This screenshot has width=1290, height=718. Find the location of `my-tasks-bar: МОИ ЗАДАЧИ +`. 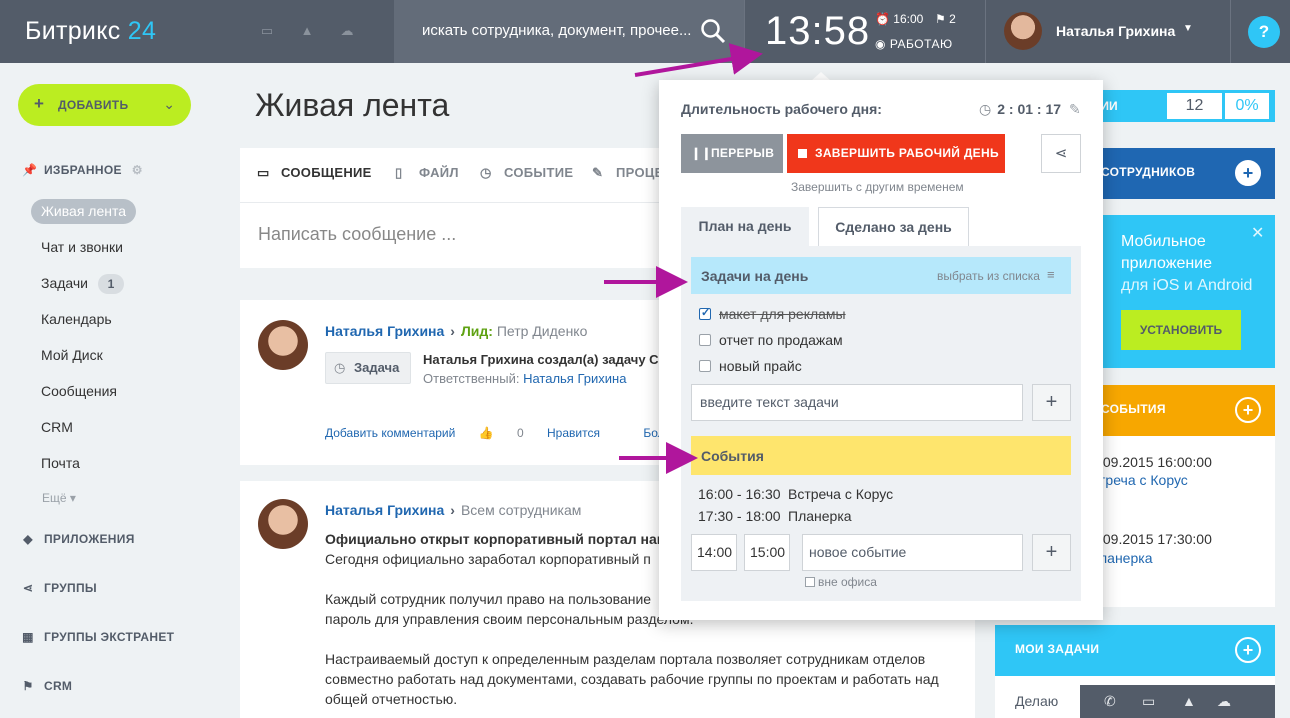

my-tasks-bar: МОИ ЗАДАЧИ + is located at coordinates (1135, 650).